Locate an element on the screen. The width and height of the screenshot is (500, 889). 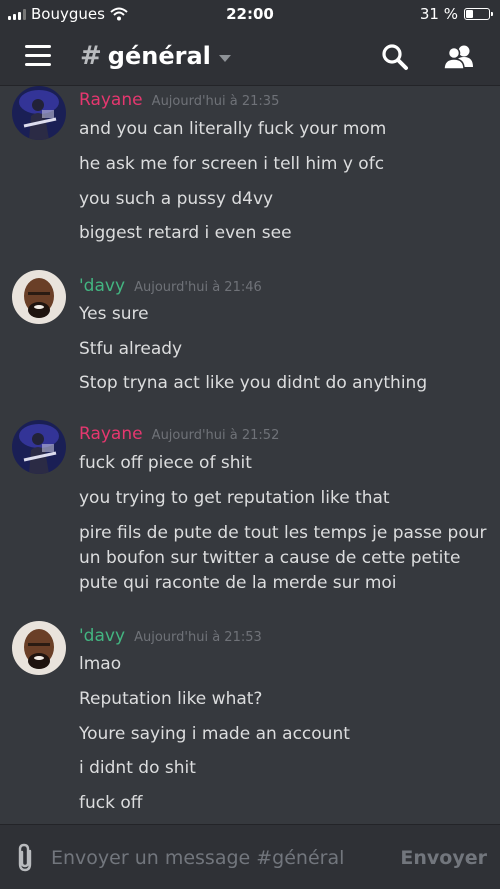
message-text: fuck off piece of shit is located at coordinates (165, 463).